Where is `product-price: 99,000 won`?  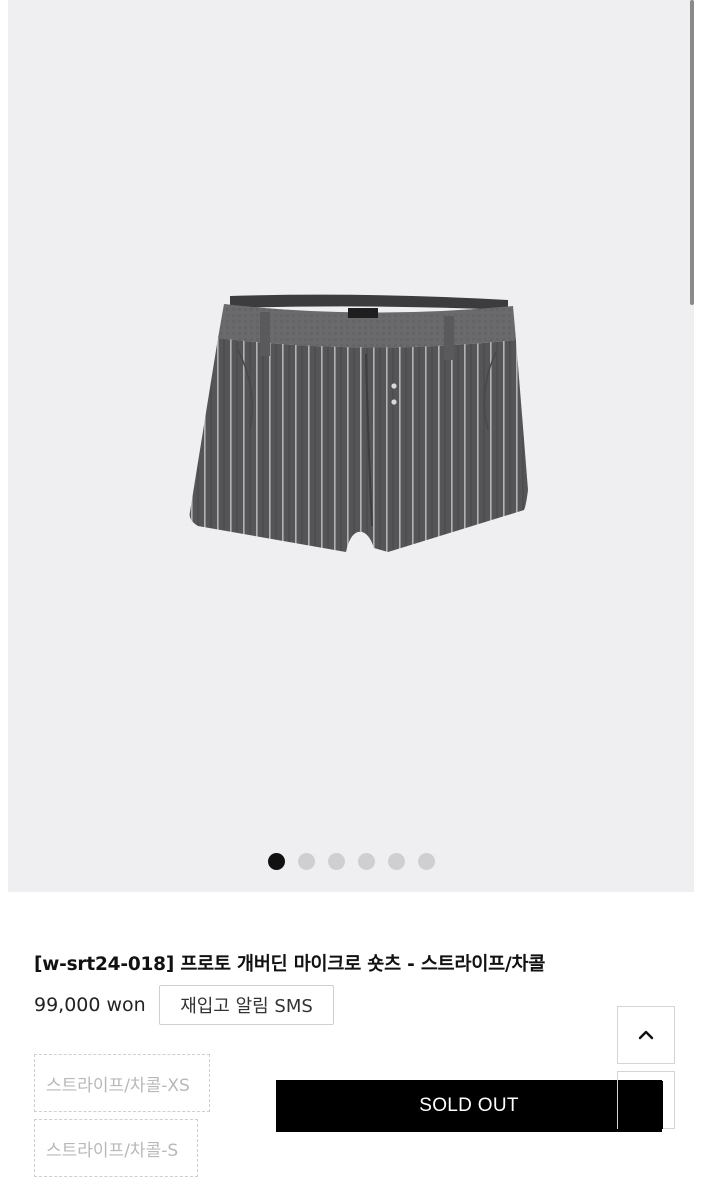 product-price: 99,000 won is located at coordinates (90, 1005).